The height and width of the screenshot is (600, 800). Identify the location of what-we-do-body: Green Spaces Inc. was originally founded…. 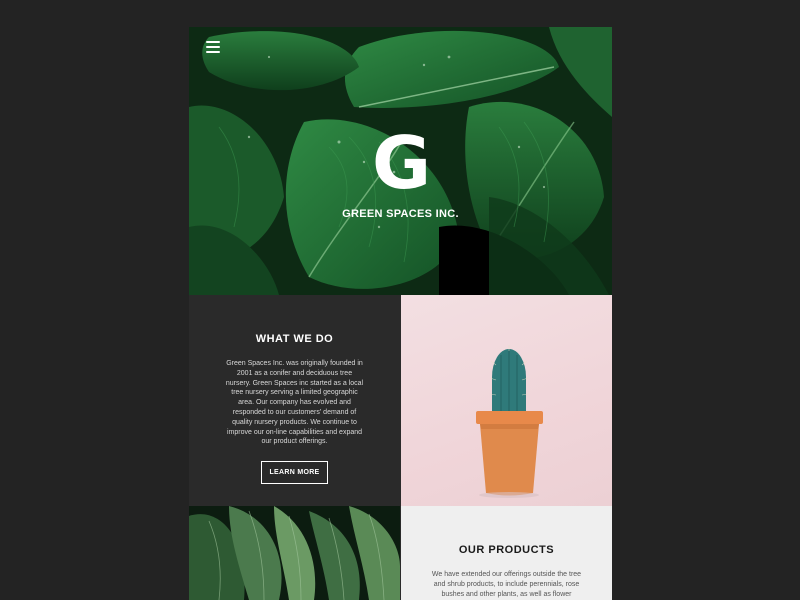
(294, 403).